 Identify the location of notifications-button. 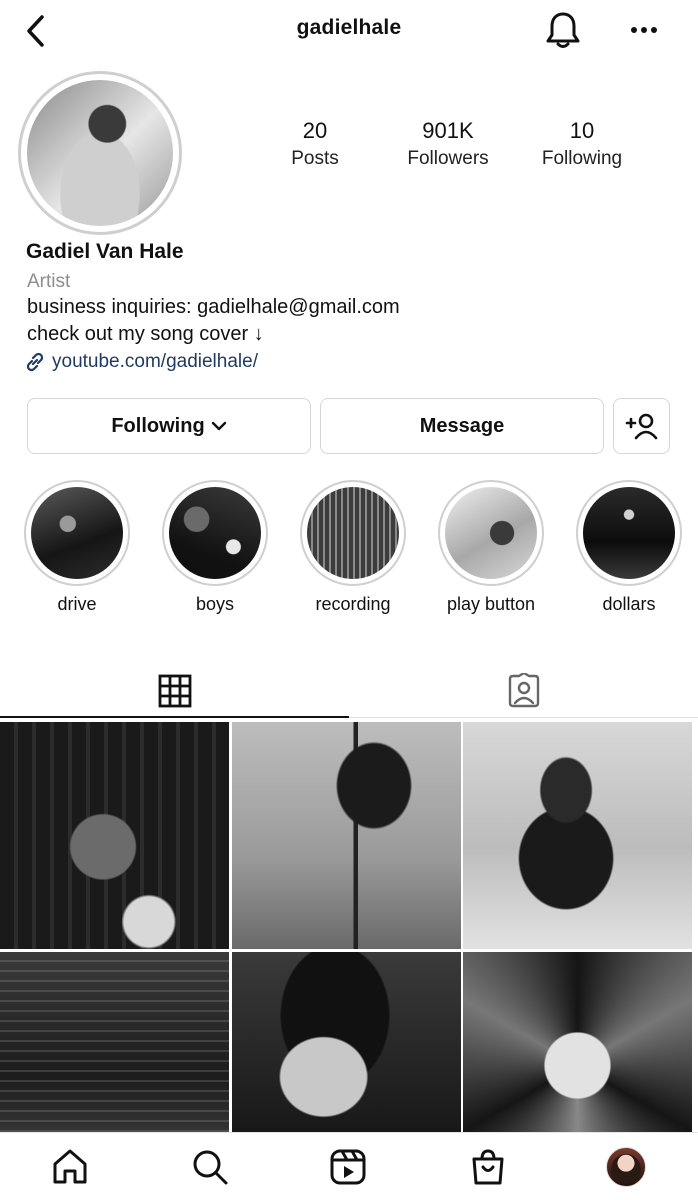
(563, 30).